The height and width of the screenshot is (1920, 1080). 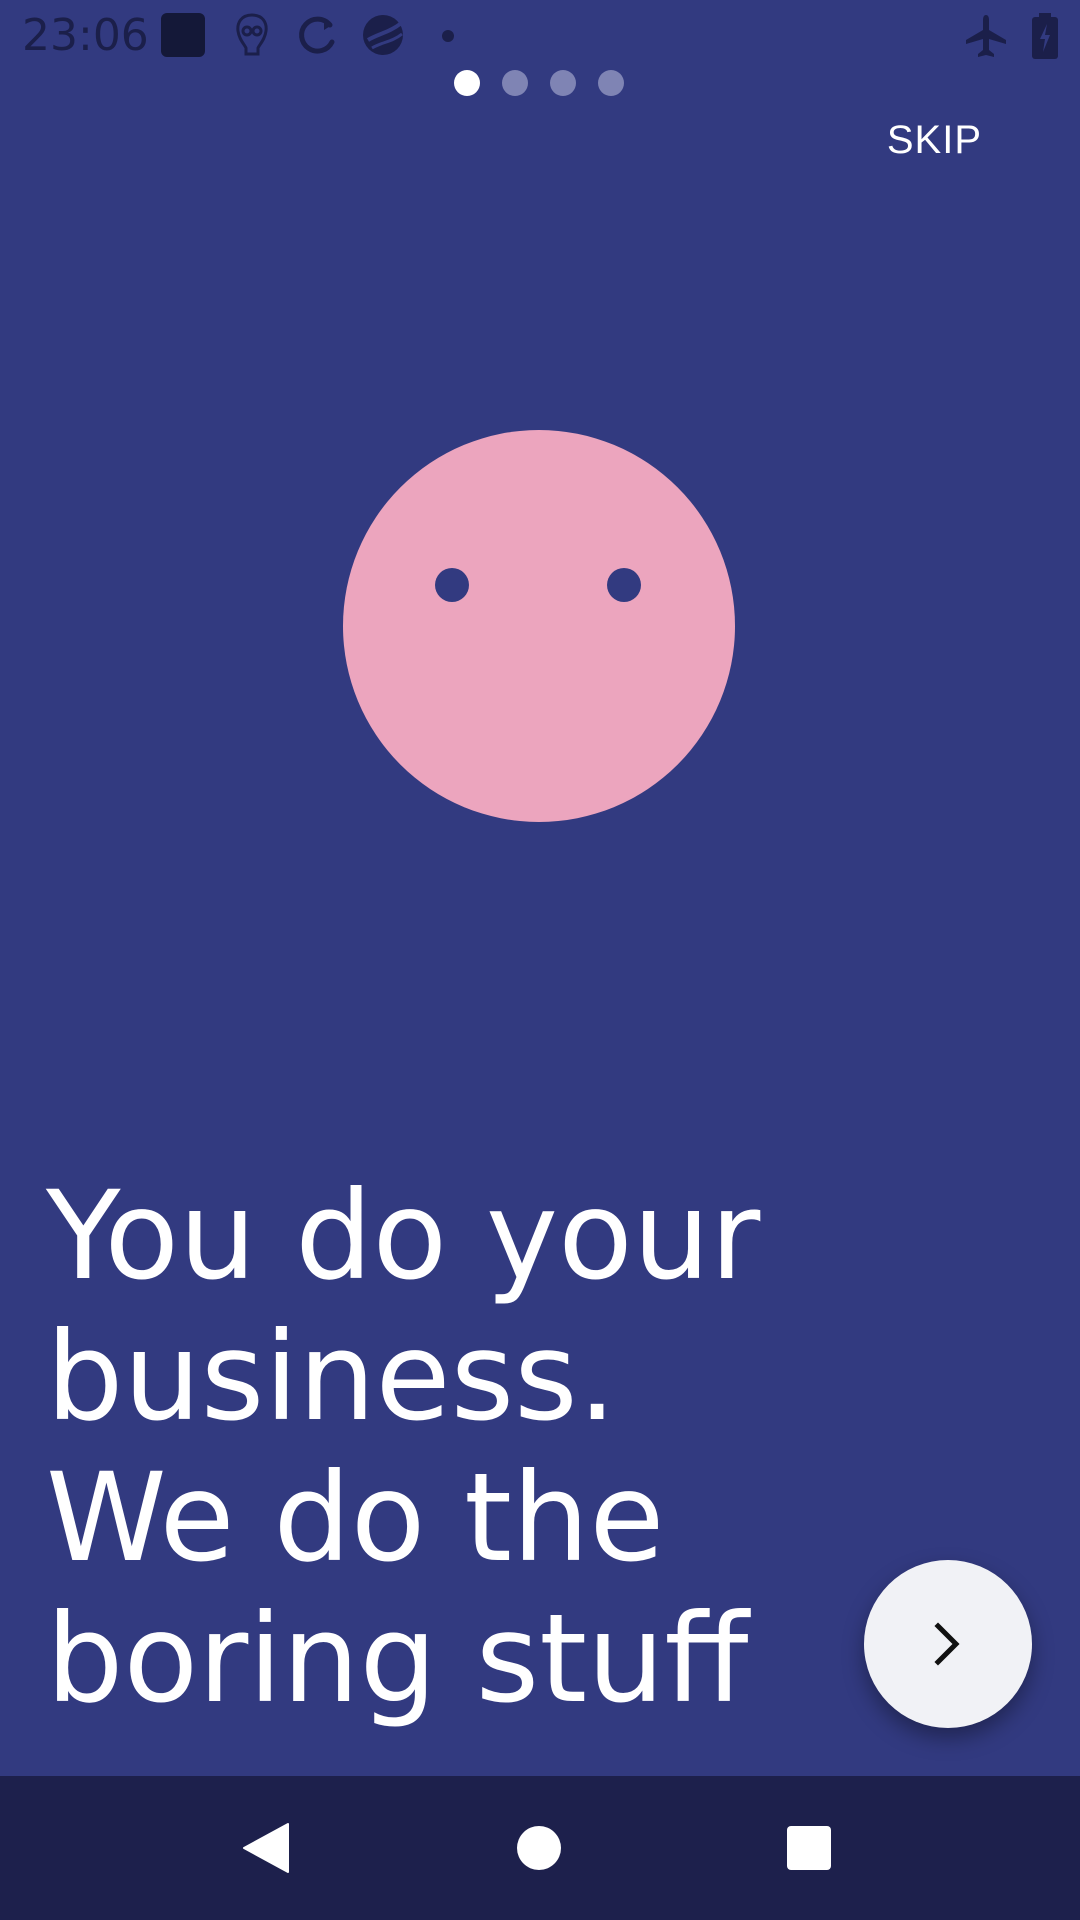 I want to click on nav-home-button, so click(x=539, y=1848).